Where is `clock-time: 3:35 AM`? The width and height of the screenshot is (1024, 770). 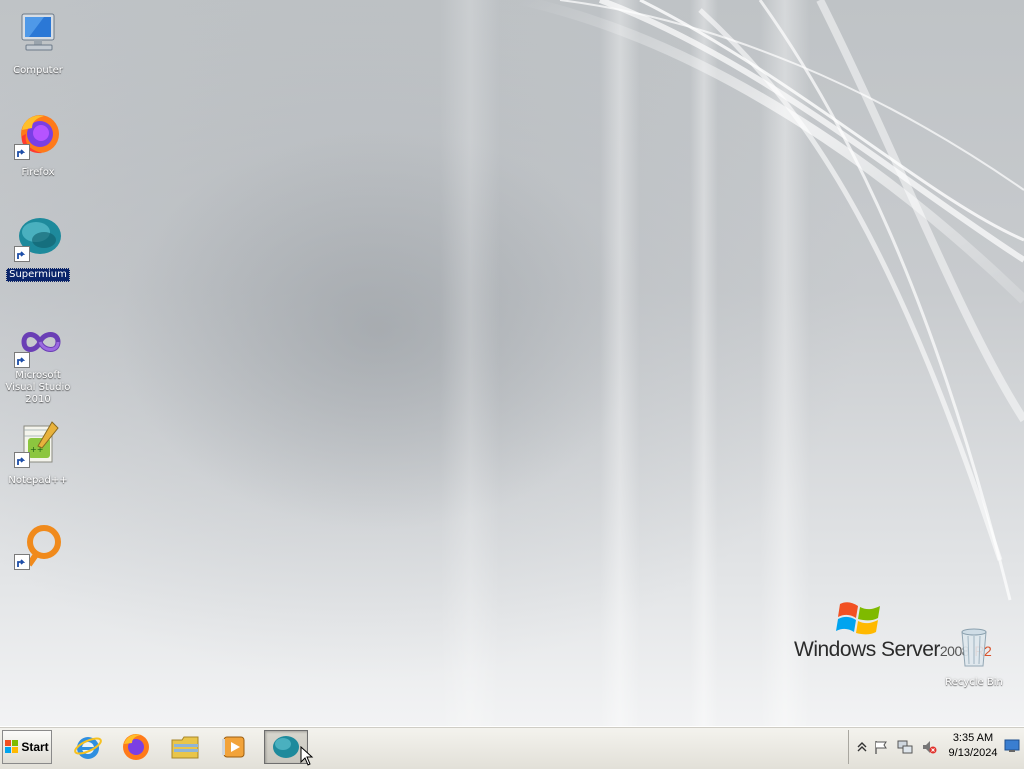
clock-time: 3:35 AM is located at coordinates (973, 738).